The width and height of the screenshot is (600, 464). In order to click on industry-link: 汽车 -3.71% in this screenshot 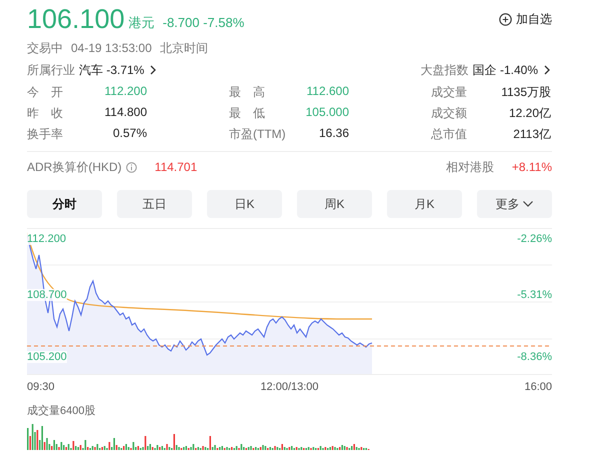, I will do `click(111, 70)`.